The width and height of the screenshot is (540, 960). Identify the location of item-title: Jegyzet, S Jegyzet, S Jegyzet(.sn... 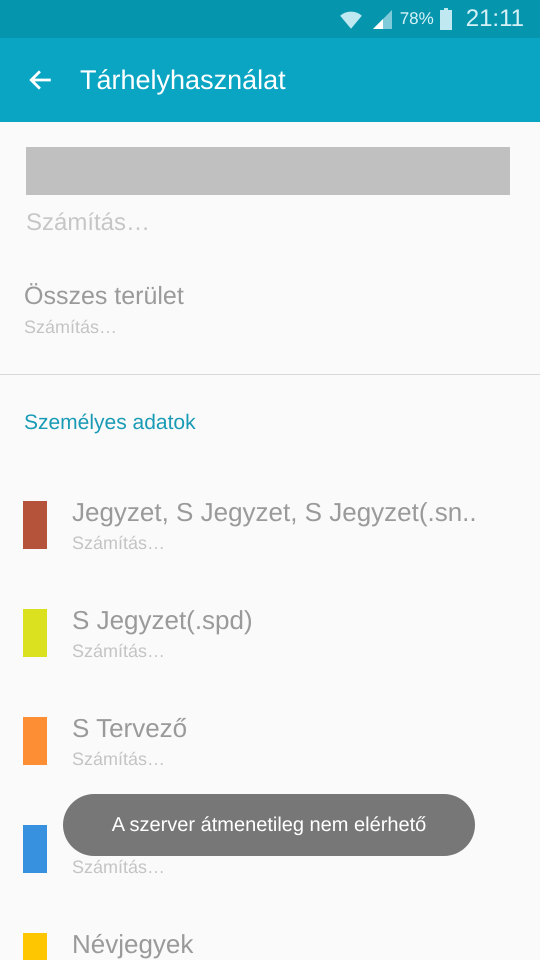
(274, 512).